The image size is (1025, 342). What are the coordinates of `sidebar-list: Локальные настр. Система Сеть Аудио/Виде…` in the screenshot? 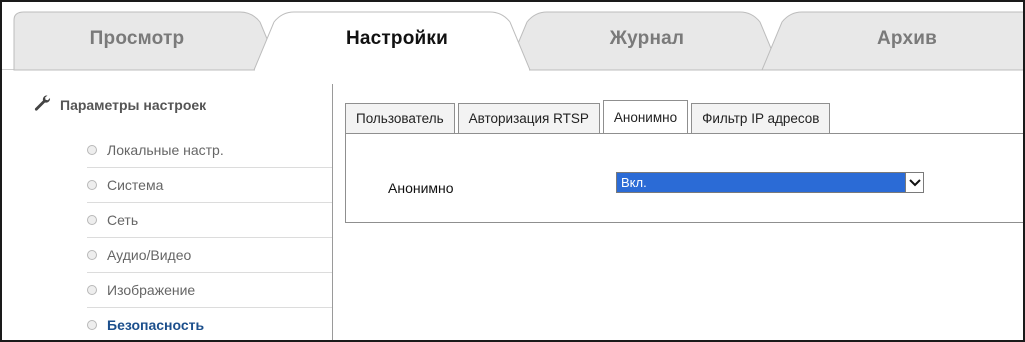 It's located at (209, 236).